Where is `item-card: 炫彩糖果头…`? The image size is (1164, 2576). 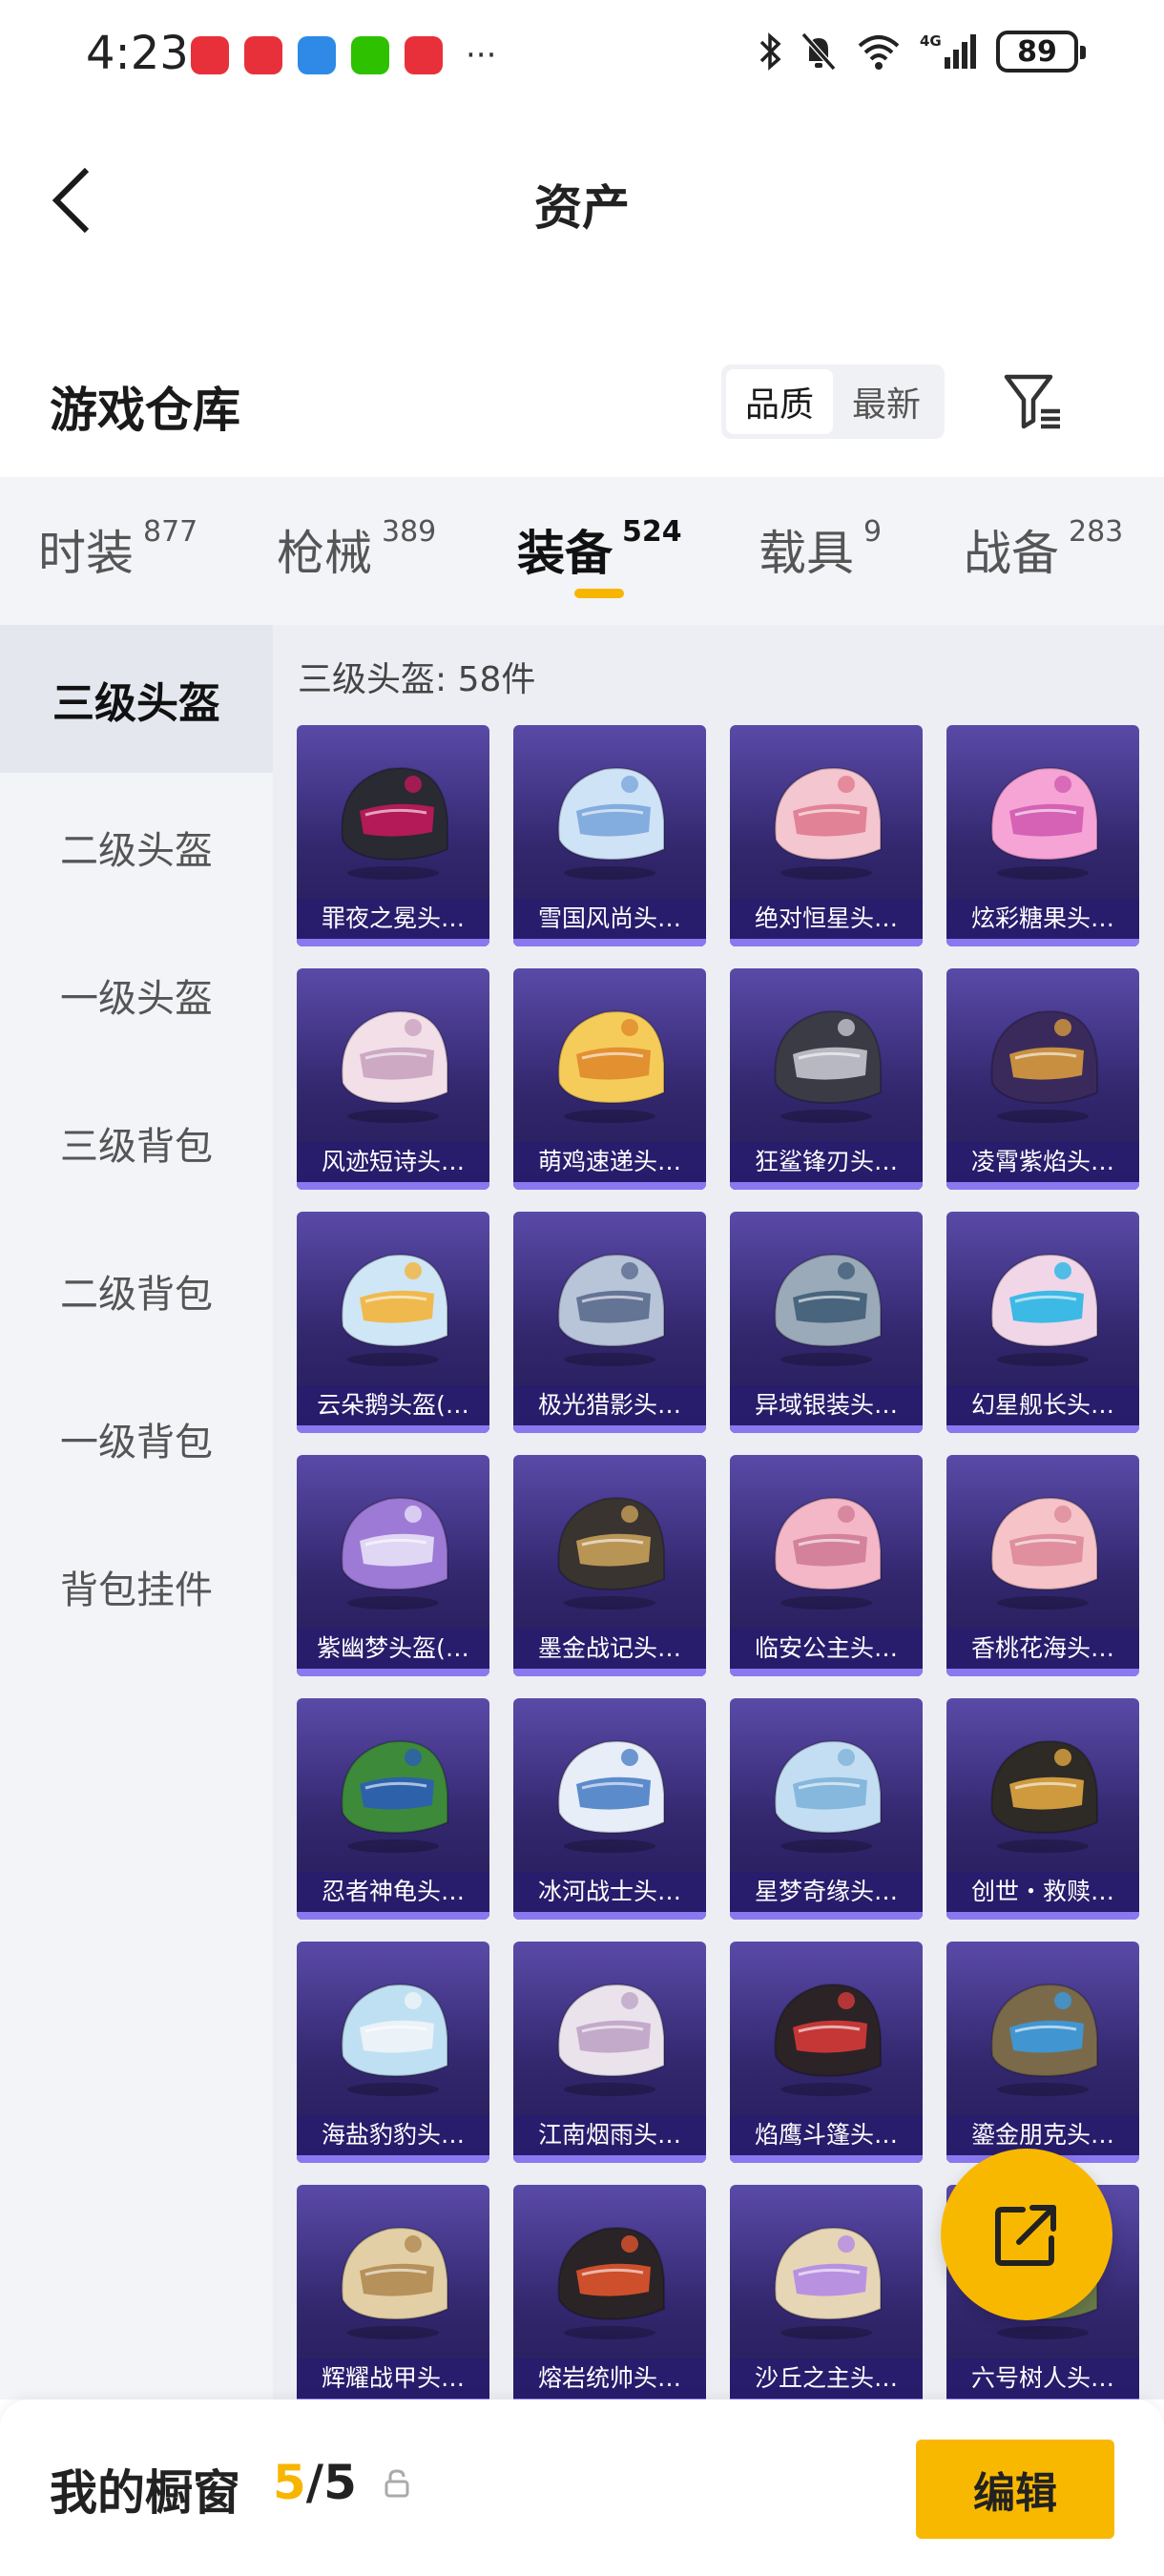 item-card: 炫彩糖果头… is located at coordinates (1043, 835).